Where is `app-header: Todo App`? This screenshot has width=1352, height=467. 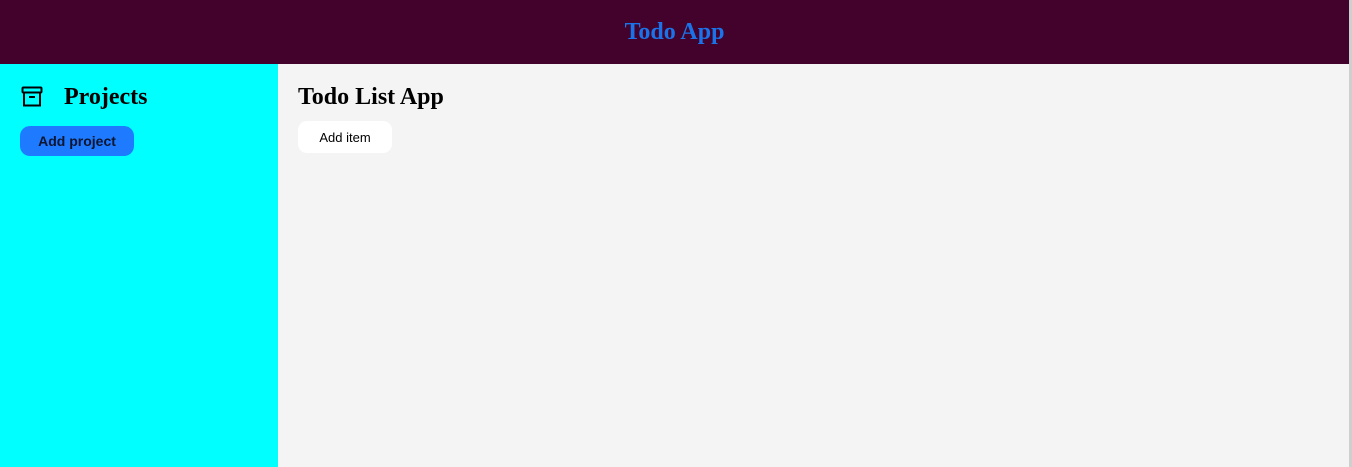 app-header: Todo App is located at coordinates (674, 32).